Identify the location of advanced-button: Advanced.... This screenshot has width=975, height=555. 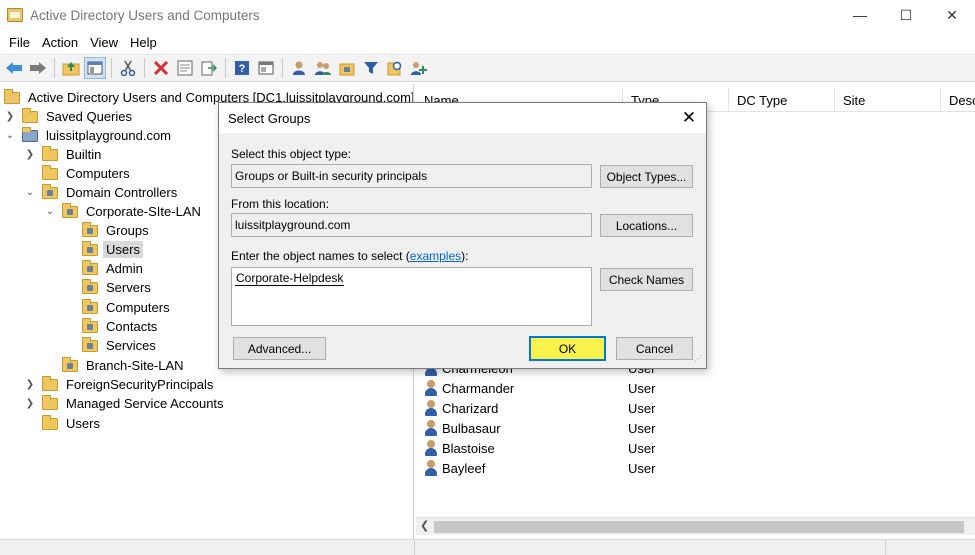
(279, 348).